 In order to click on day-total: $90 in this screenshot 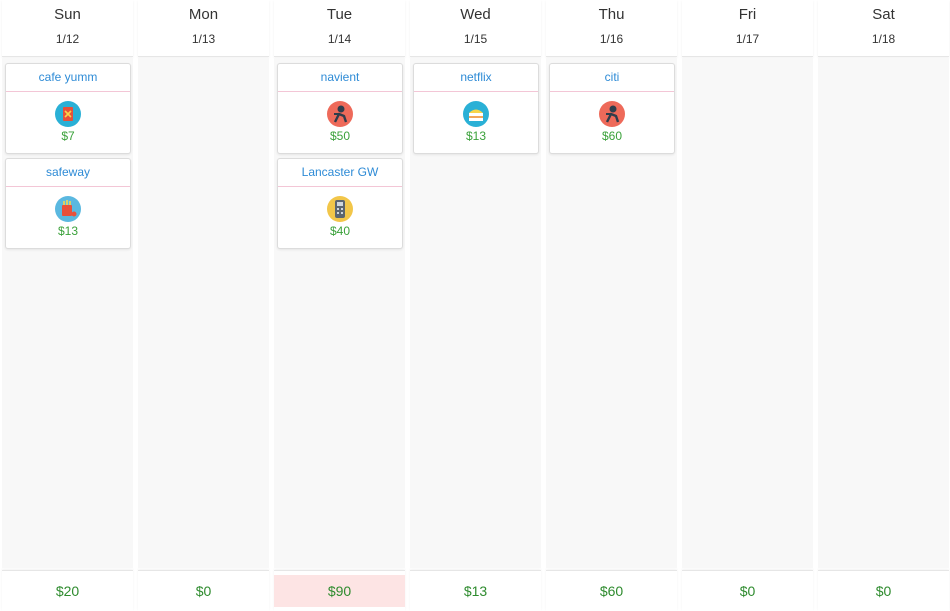, I will do `click(339, 590)`.